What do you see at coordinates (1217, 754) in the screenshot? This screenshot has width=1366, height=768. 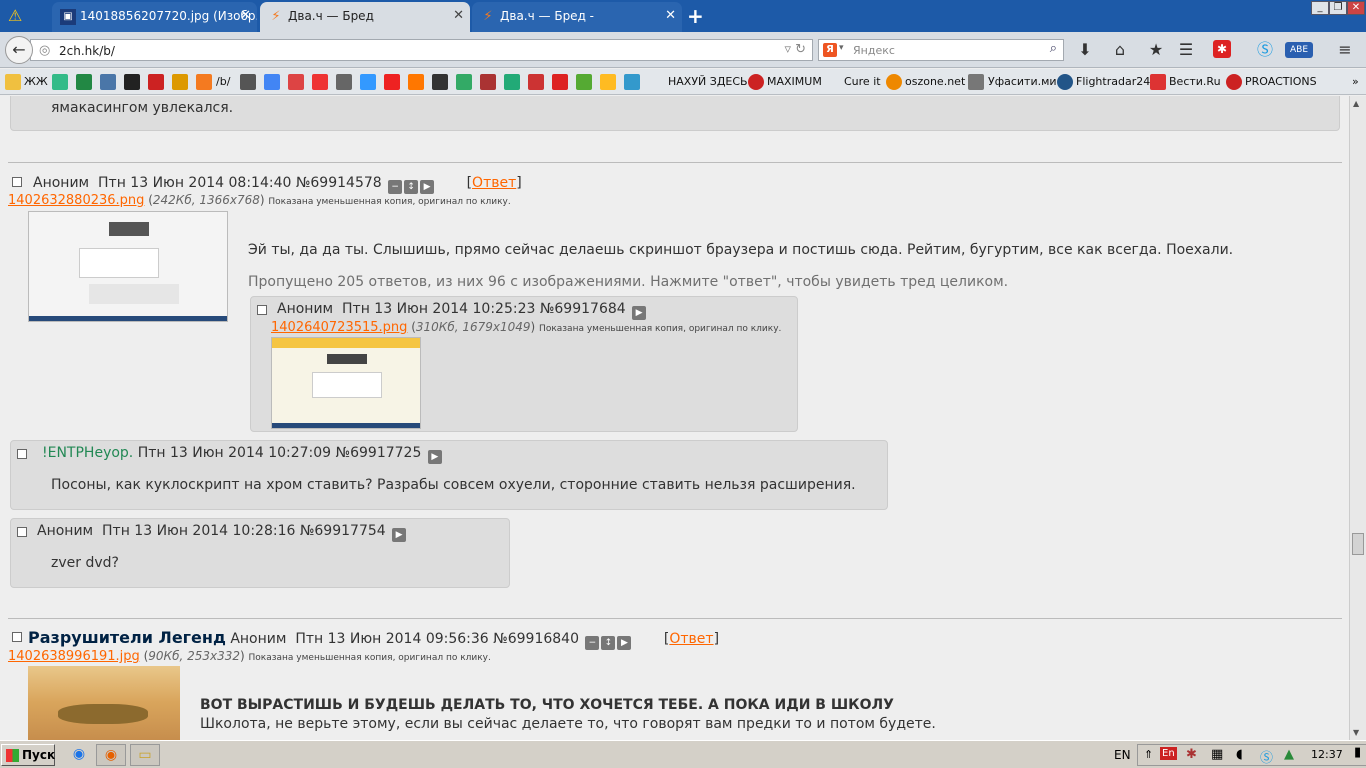 I see `network-icon: ▦` at bounding box center [1217, 754].